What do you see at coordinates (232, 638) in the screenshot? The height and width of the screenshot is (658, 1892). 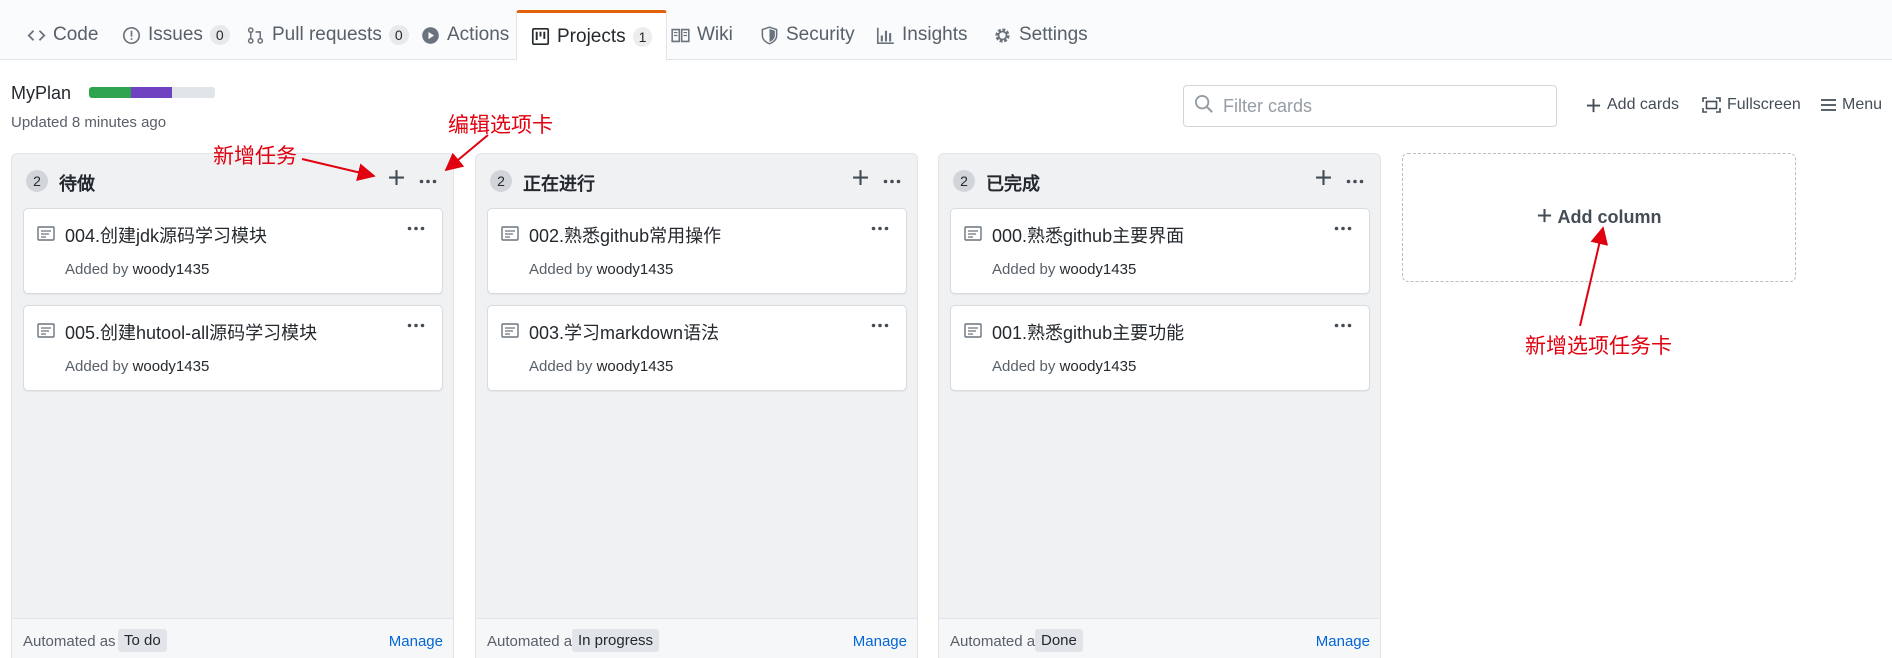 I see `column-footer: Automated as To do Manage` at bounding box center [232, 638].